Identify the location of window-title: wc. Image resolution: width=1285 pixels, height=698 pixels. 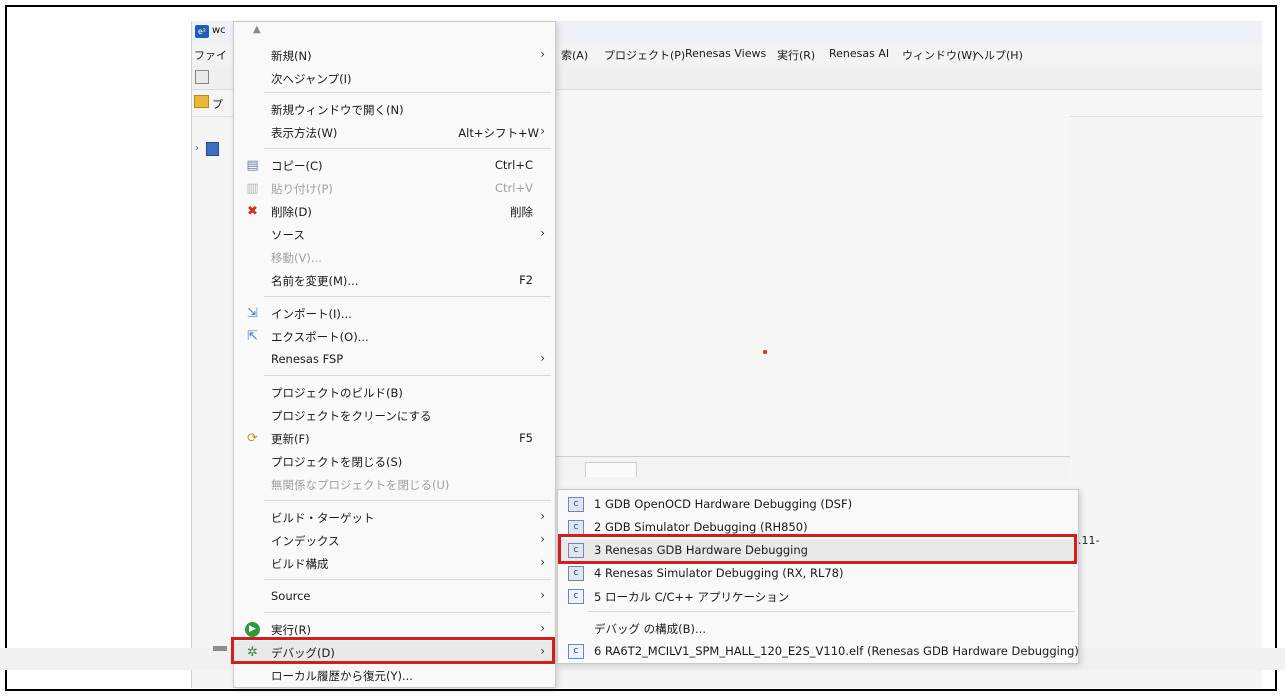
(219, 30).